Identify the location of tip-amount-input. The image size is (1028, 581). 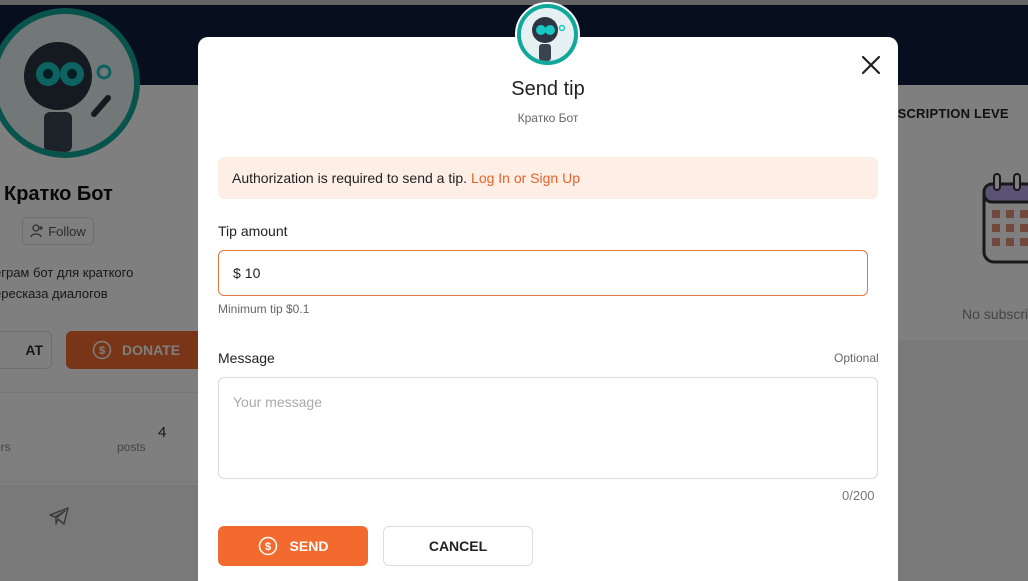
(524, 273).